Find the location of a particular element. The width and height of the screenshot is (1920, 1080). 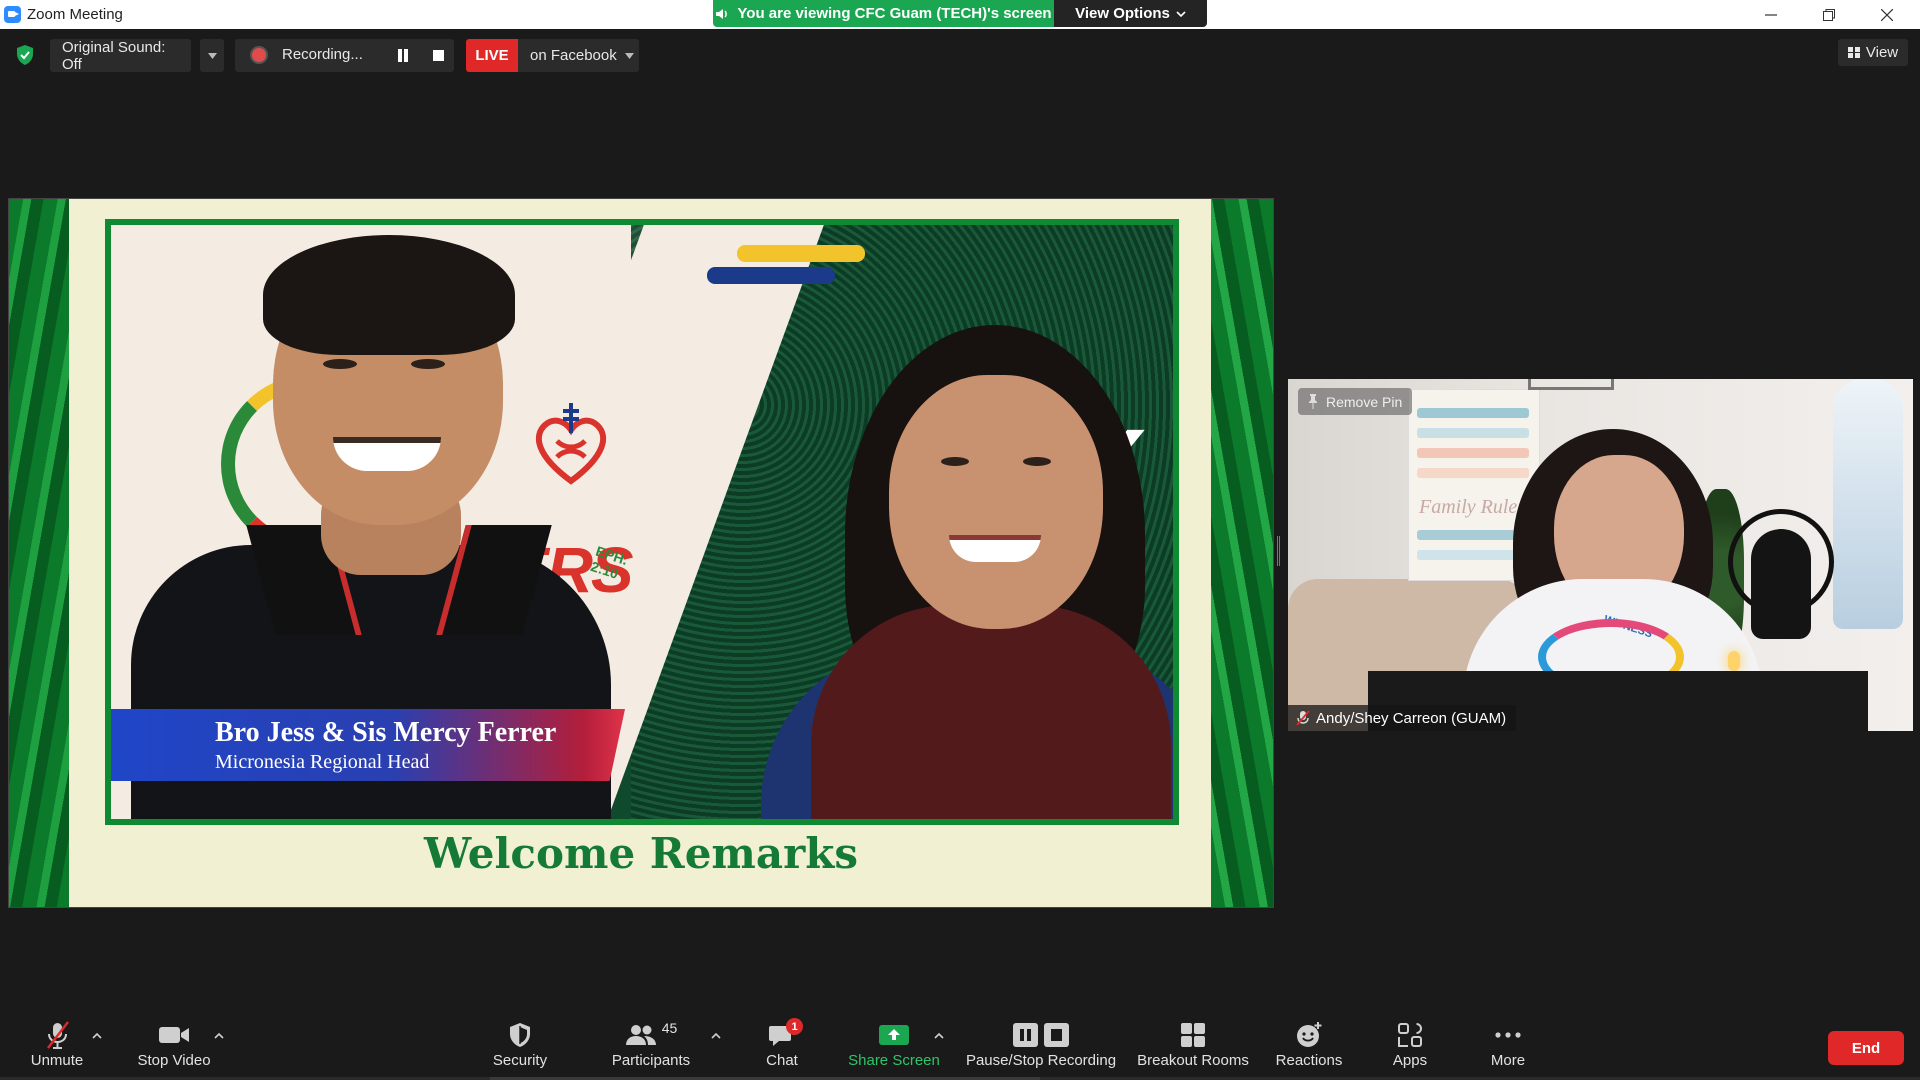

security-label: Security is located at coordinates (520, 1060).